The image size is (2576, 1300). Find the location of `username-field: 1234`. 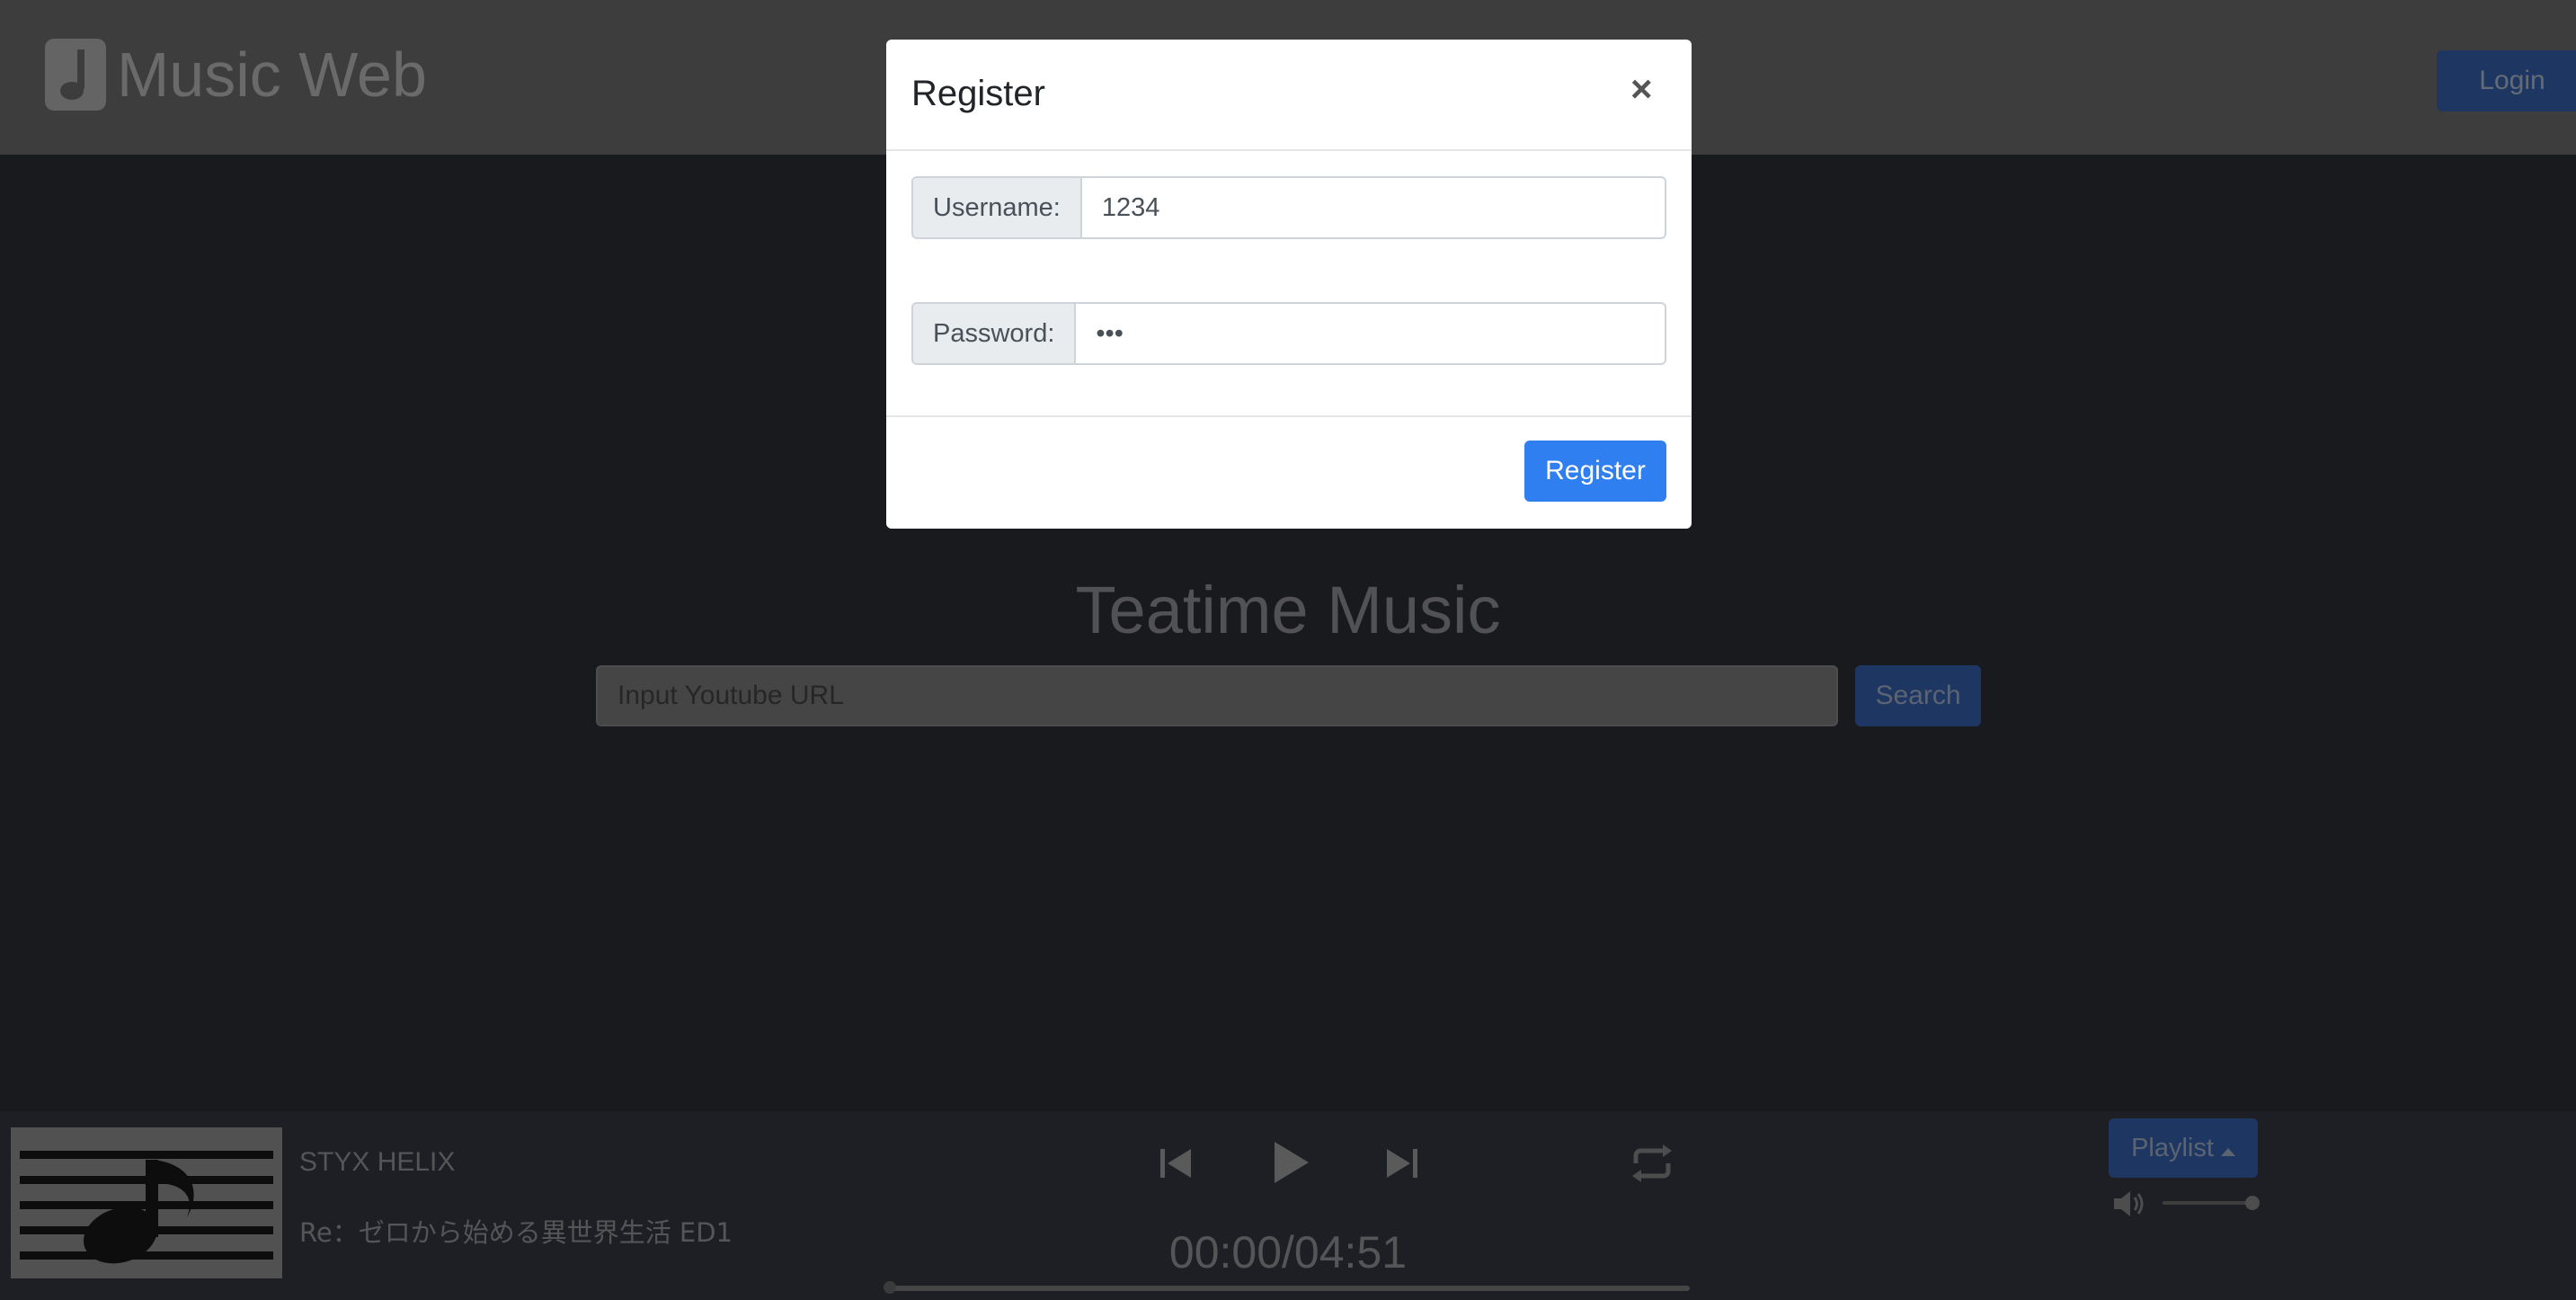

username-field: 1234 is located at coordinates (1373, 207).